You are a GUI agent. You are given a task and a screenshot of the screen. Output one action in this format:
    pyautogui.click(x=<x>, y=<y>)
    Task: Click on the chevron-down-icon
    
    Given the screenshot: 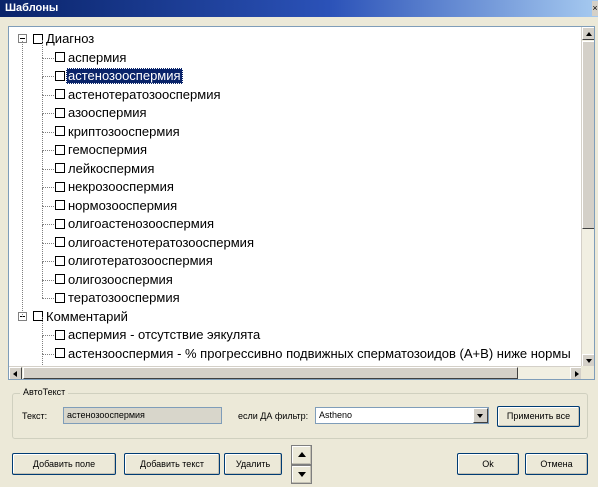 What is the action you would take?
    pyautogui.click(x=480, y=416)
    